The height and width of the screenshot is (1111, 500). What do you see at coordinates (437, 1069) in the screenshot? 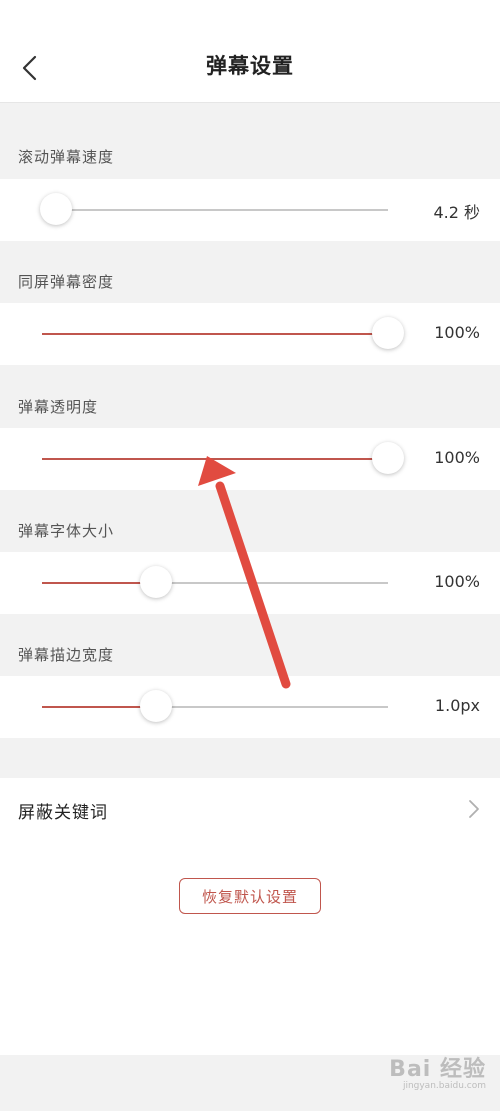
I see `watermark-brand: Bai 经验` at bounding box center [437, 1069].